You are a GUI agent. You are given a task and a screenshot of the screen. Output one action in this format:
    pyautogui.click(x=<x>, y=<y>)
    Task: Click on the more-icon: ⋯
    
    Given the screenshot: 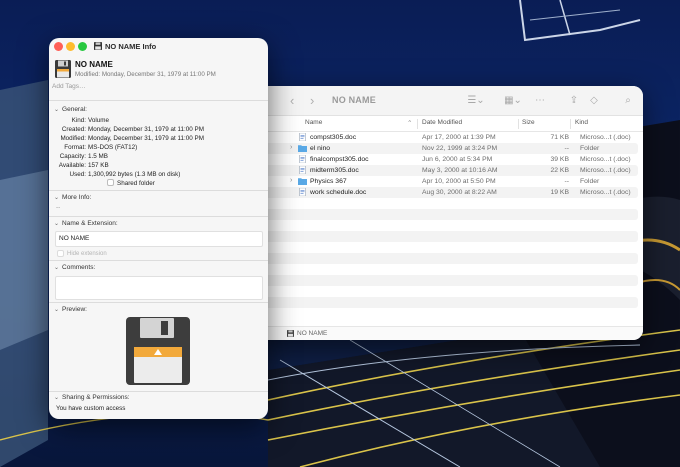 What is the action you would take?
    pyautogui.click(x=540, y=100)
    